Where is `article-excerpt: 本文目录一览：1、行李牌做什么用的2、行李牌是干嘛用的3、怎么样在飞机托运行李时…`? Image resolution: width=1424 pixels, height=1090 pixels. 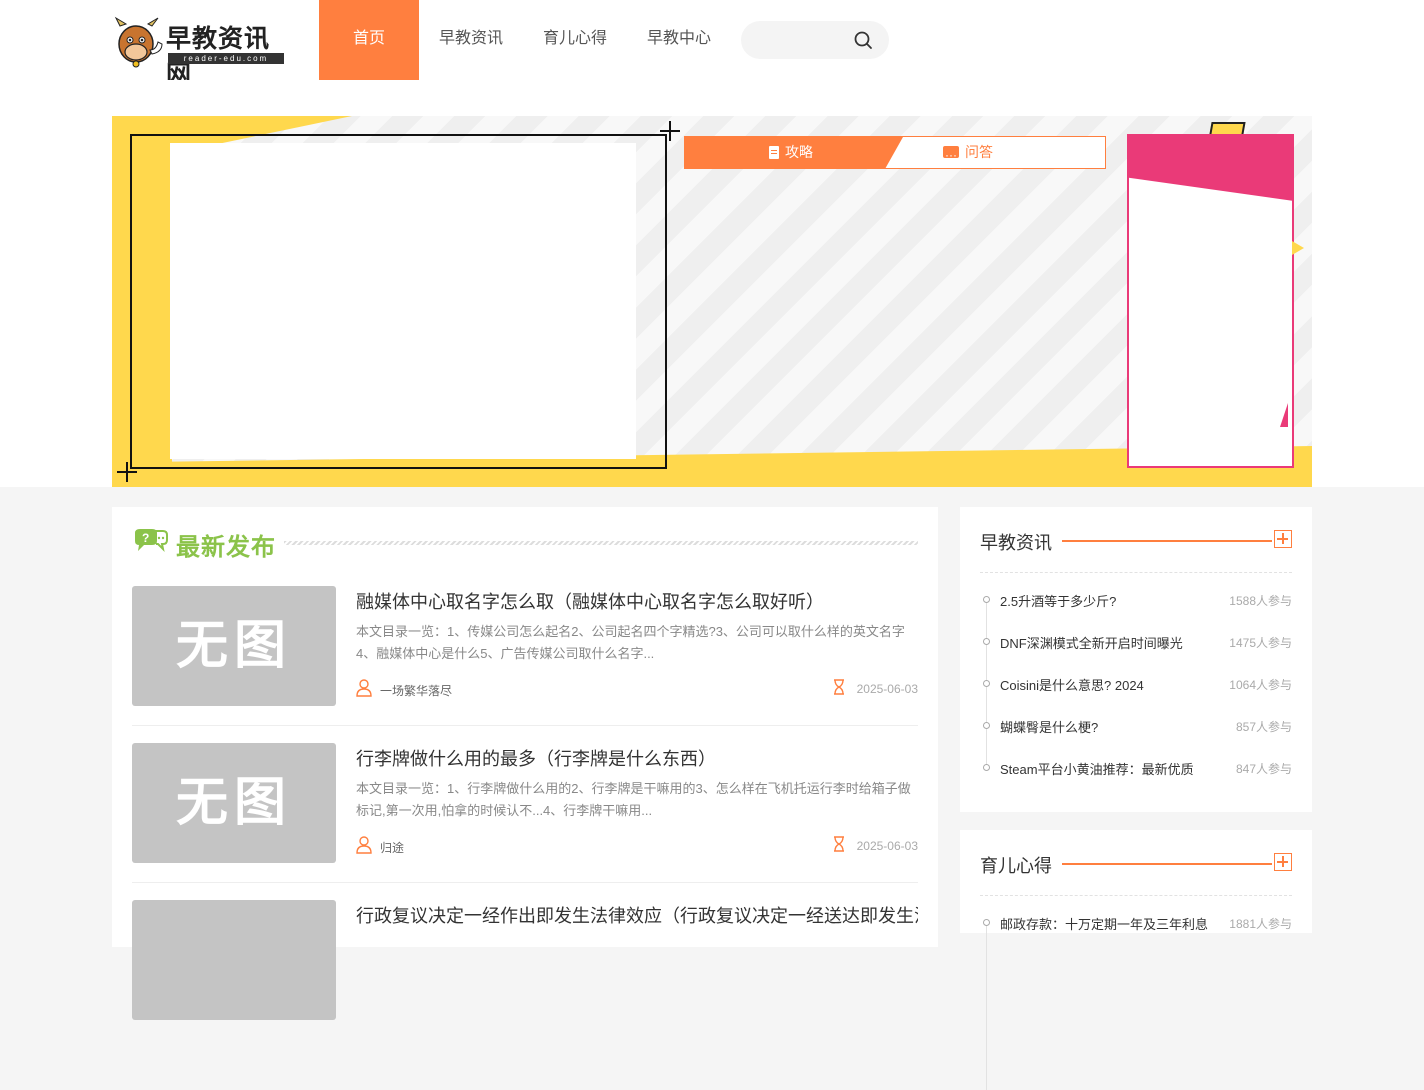
article-excerpt: 本文目录一览：1、行李牌做什么用的2、行李牌是干嘛用的3、怎么样在飞机托运行李时… is located at coordinates (633, 799).